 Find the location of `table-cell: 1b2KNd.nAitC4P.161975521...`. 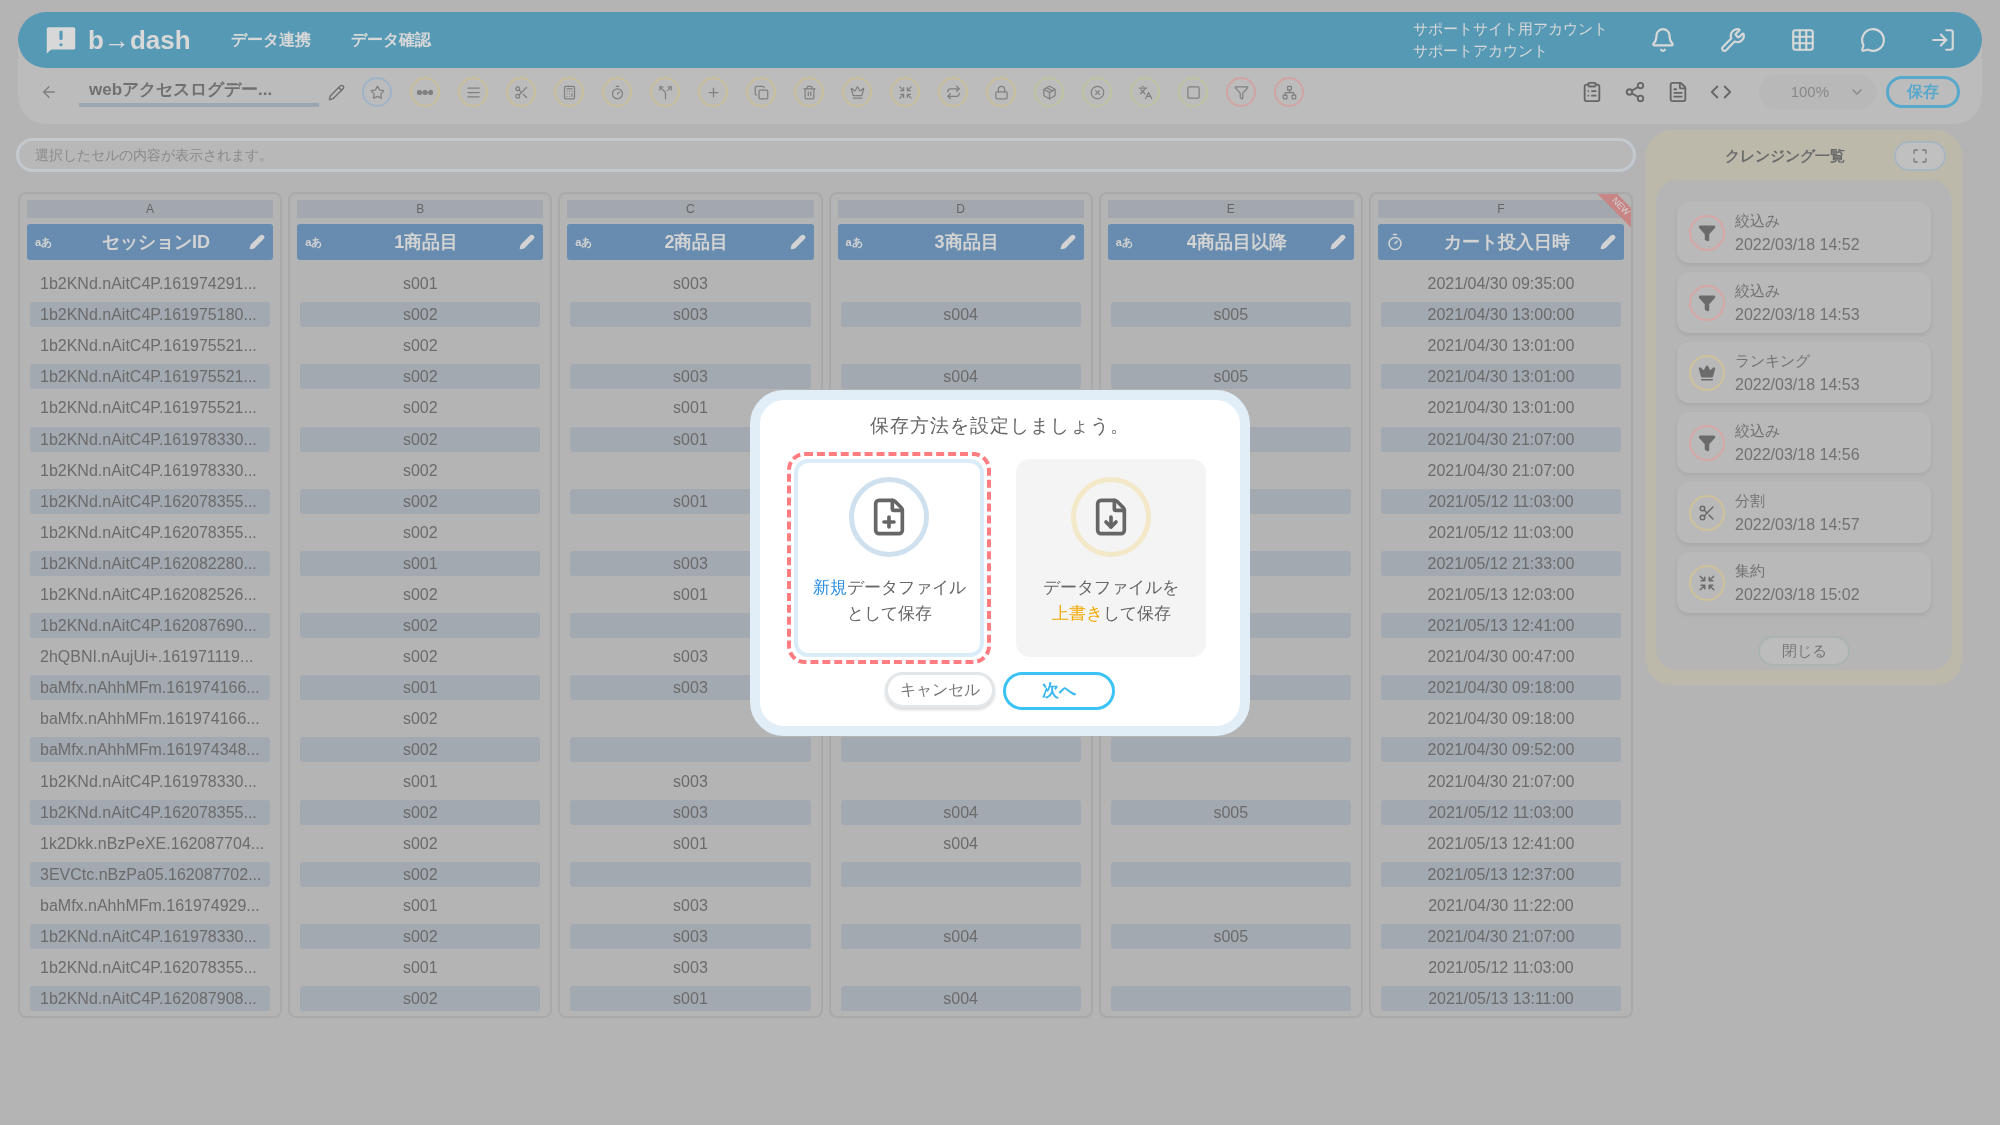

table-cell: 1b2KNd.nAitC4P.161975521... is located at coordinates (150, 346).